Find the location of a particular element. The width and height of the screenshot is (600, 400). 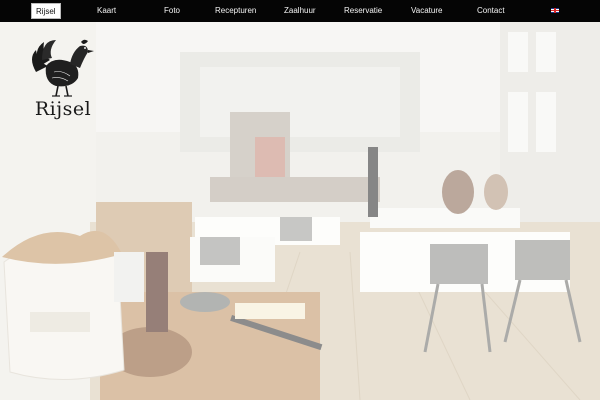

nav-home-rijsel: Rijsel is located at coordinates (46, 11).